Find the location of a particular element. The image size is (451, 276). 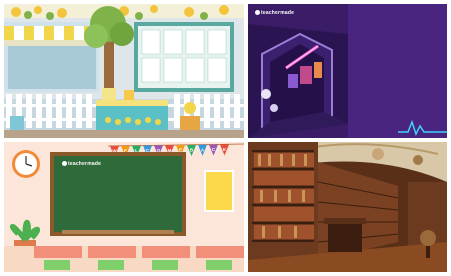

pennant-letter: E is located at coordinates (180, 150).